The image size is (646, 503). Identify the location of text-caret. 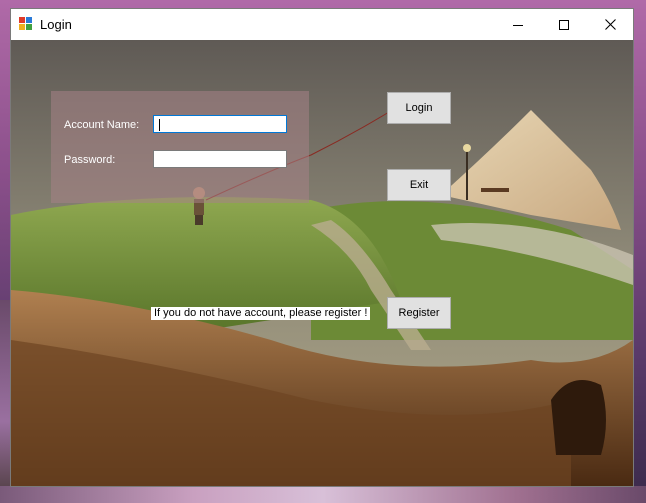
(159, 125).